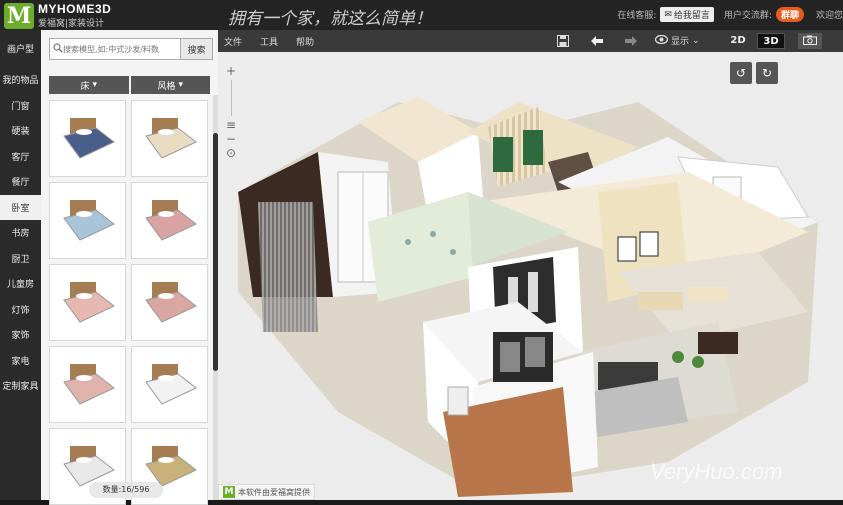 The image size is (843, 505). What do you see at coordinates (231, 139) in the screenshot?
I see `zoom-out-icon: −` at bounding box center [231, 139].